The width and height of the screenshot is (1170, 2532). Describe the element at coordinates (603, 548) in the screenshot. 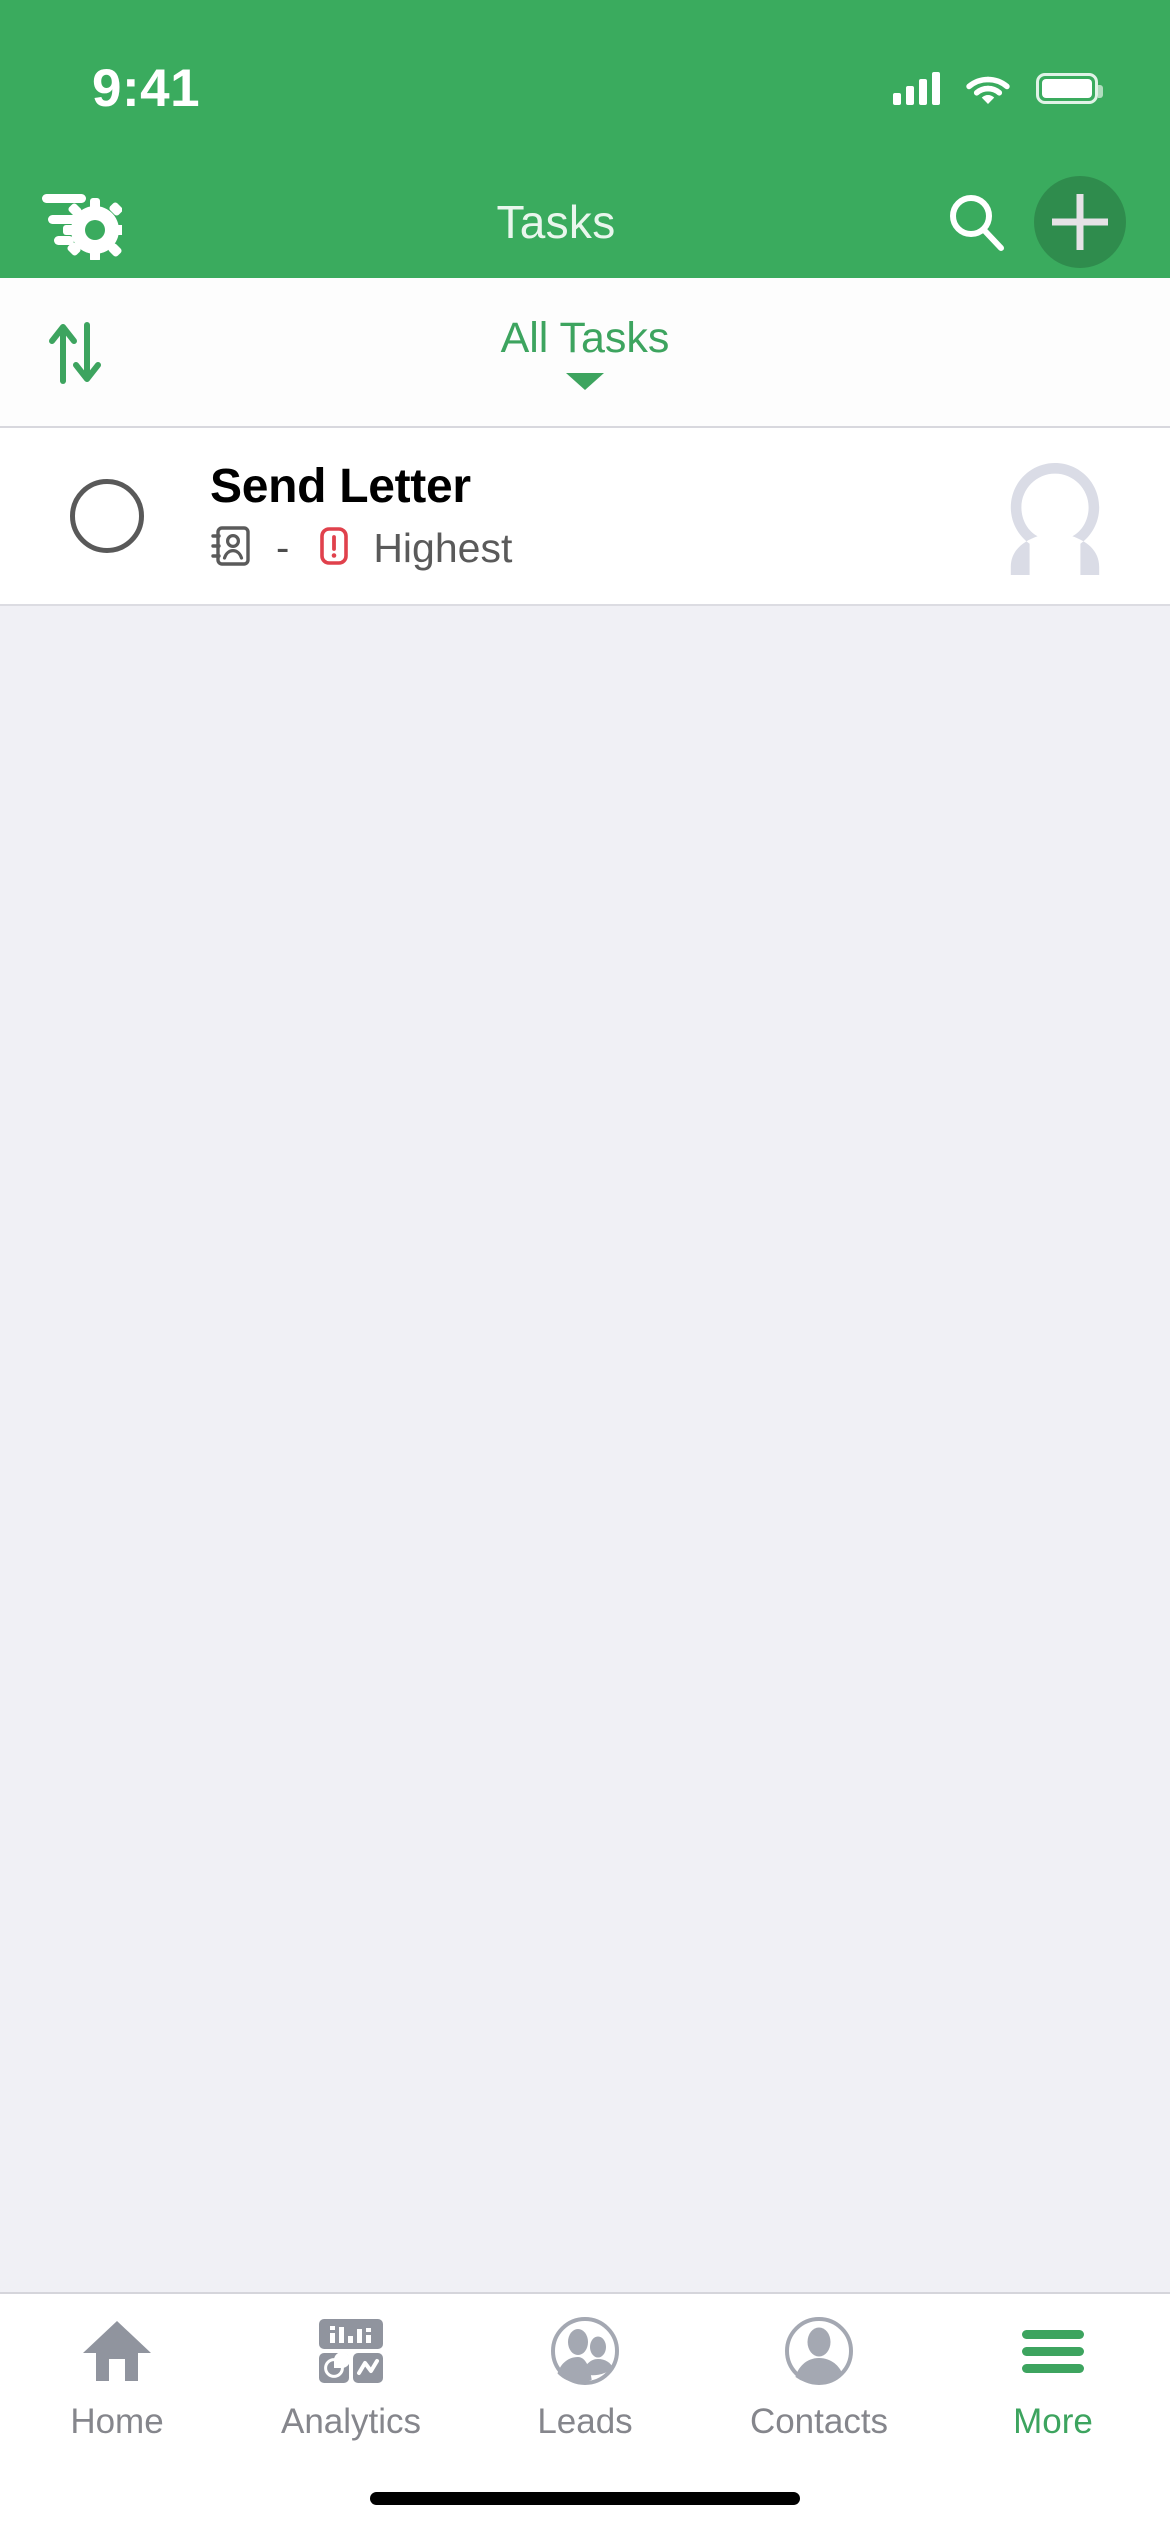

I see `task-meta: - Highest` at that location.